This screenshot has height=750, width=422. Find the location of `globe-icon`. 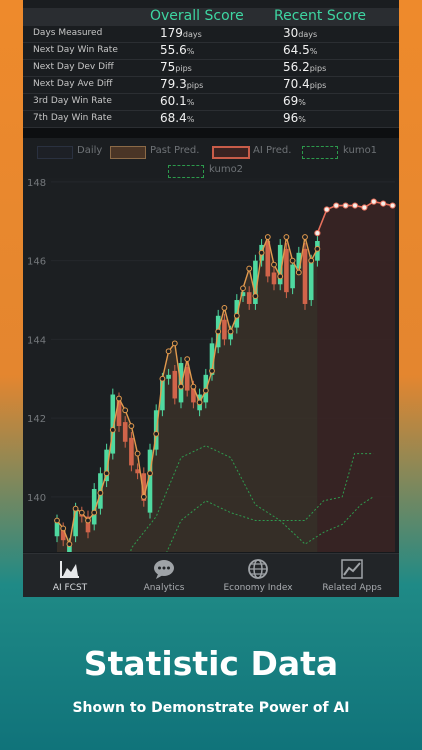

globe-icon is located at coordinates (258, 569).